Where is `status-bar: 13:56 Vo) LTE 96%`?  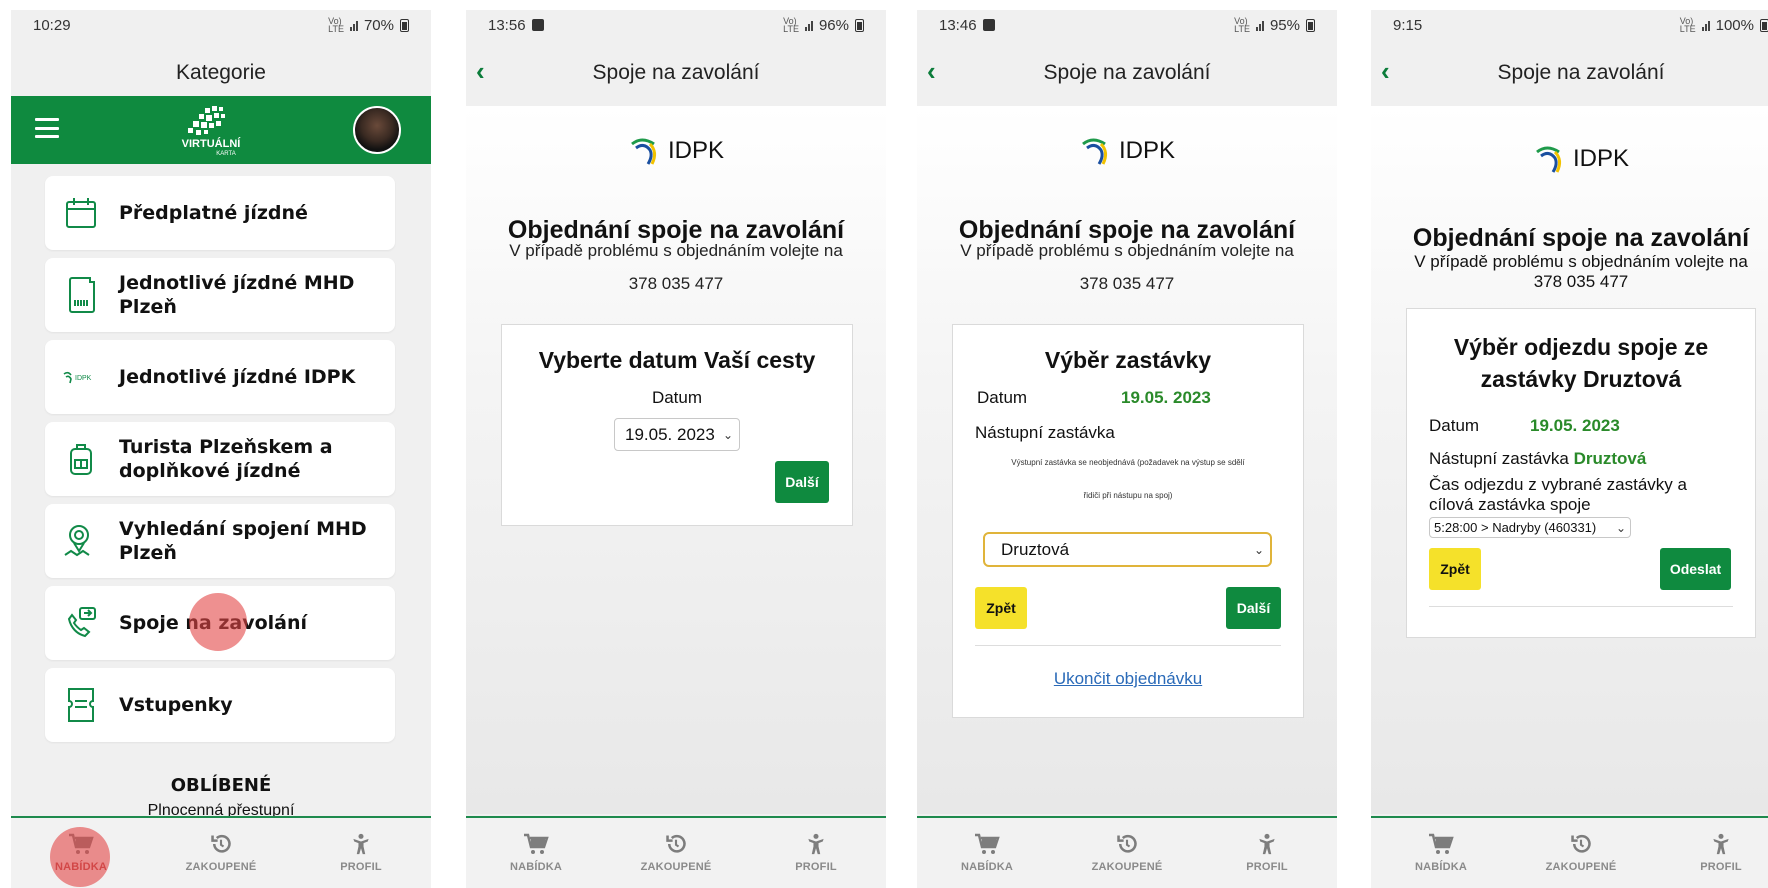
status-bar: 13:56 Vo) LTE 96% is located at coordinates (676, 25).